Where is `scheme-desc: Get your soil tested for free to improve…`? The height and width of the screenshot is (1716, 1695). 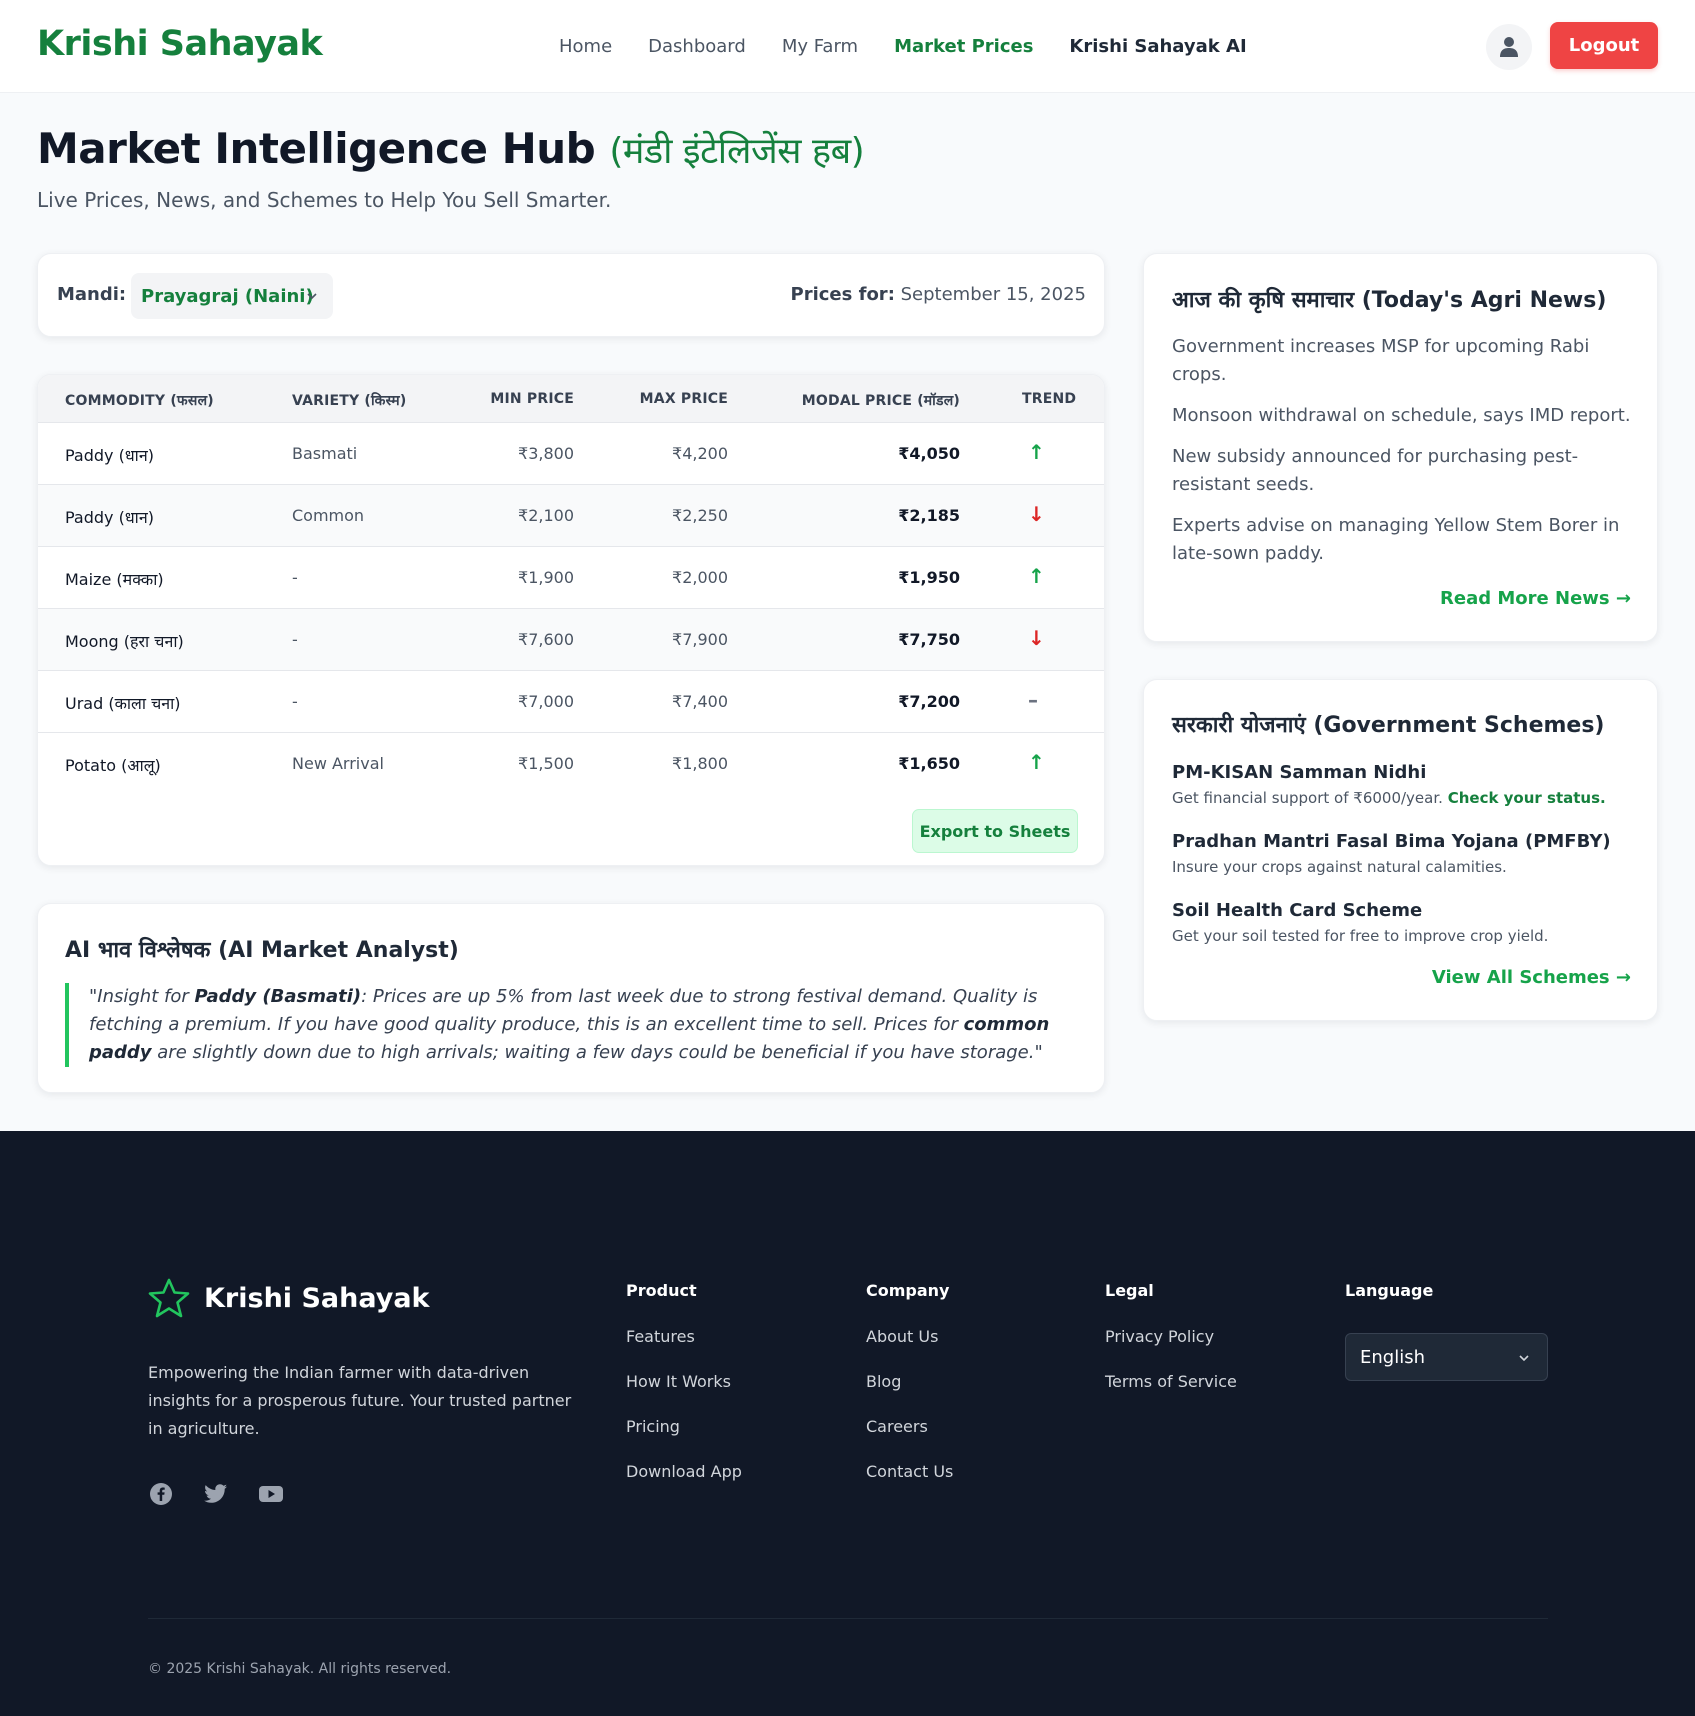
scheme-desc: Get your soil tested for free to improve… is located at coordinates (1360, 936).